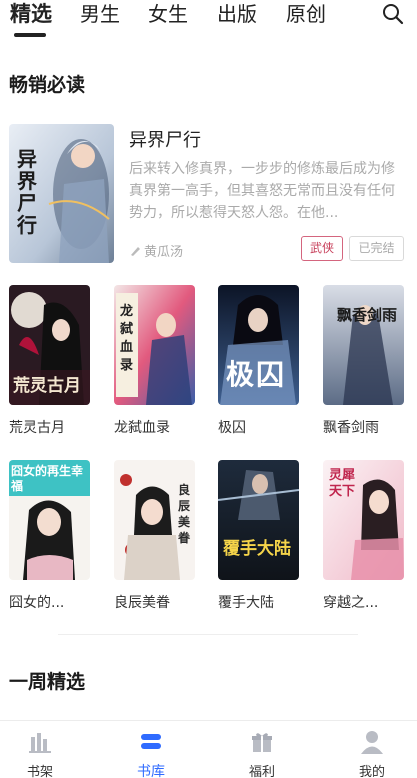  I want to click on nav-label: 书库, so click(151, 771).